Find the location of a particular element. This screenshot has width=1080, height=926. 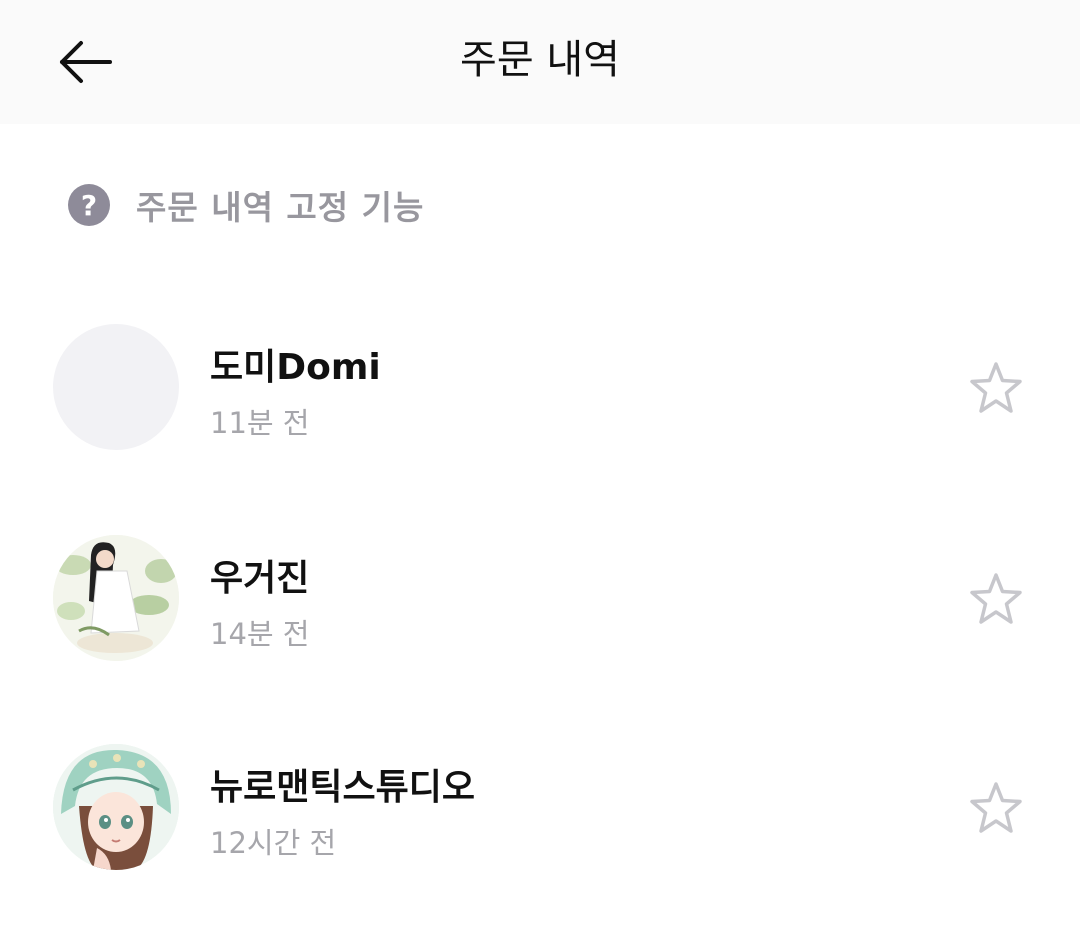

order-time: 11분 전 is located at coordinates (260, 423).